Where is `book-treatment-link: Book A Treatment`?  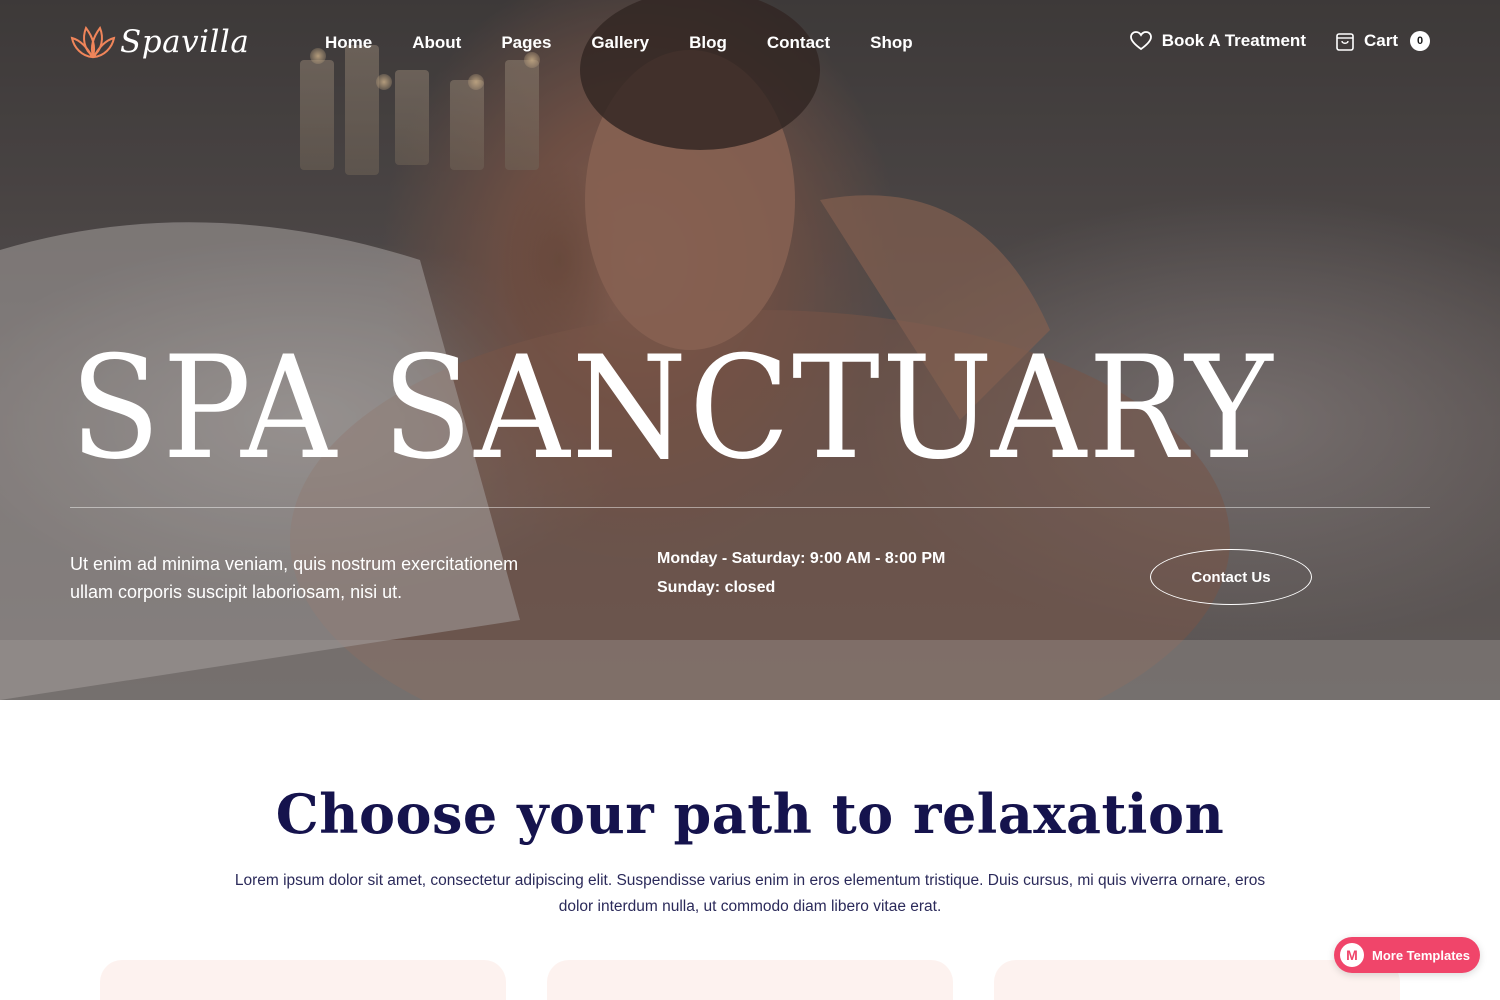 book-treatment-link: Book A Treatment is located at coordinates (1217, 41).